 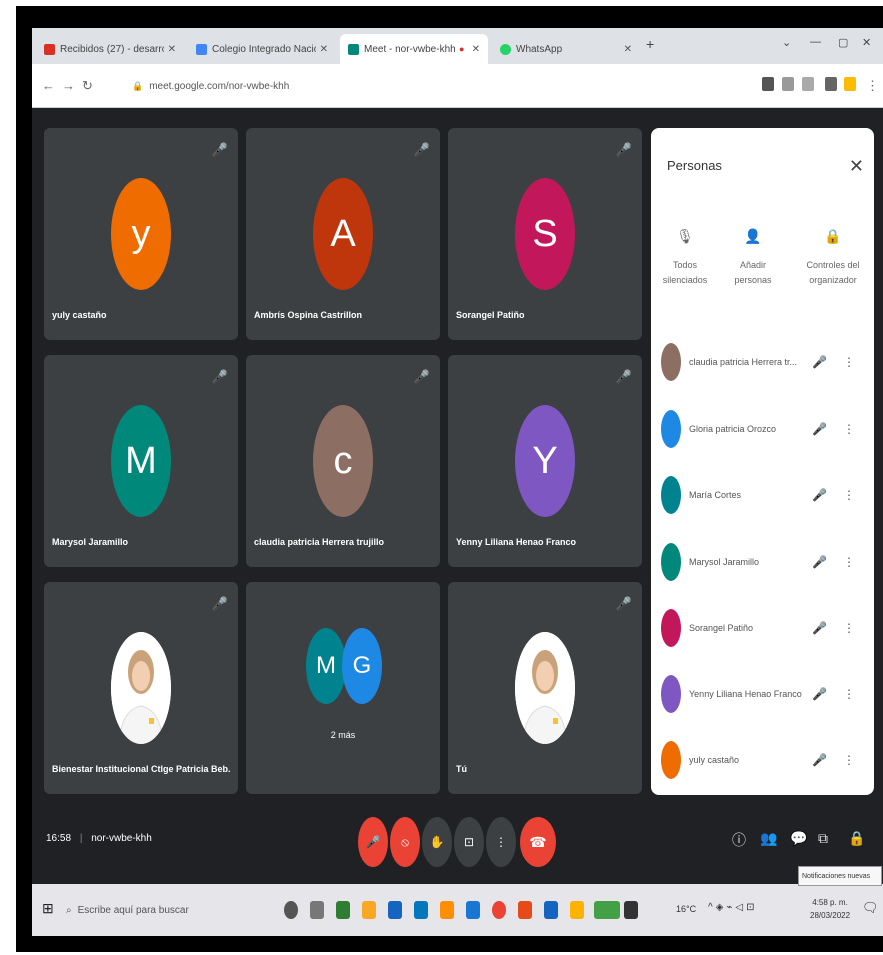 I want to click on more-options-button: ⋮, so click(x=501, y=842).